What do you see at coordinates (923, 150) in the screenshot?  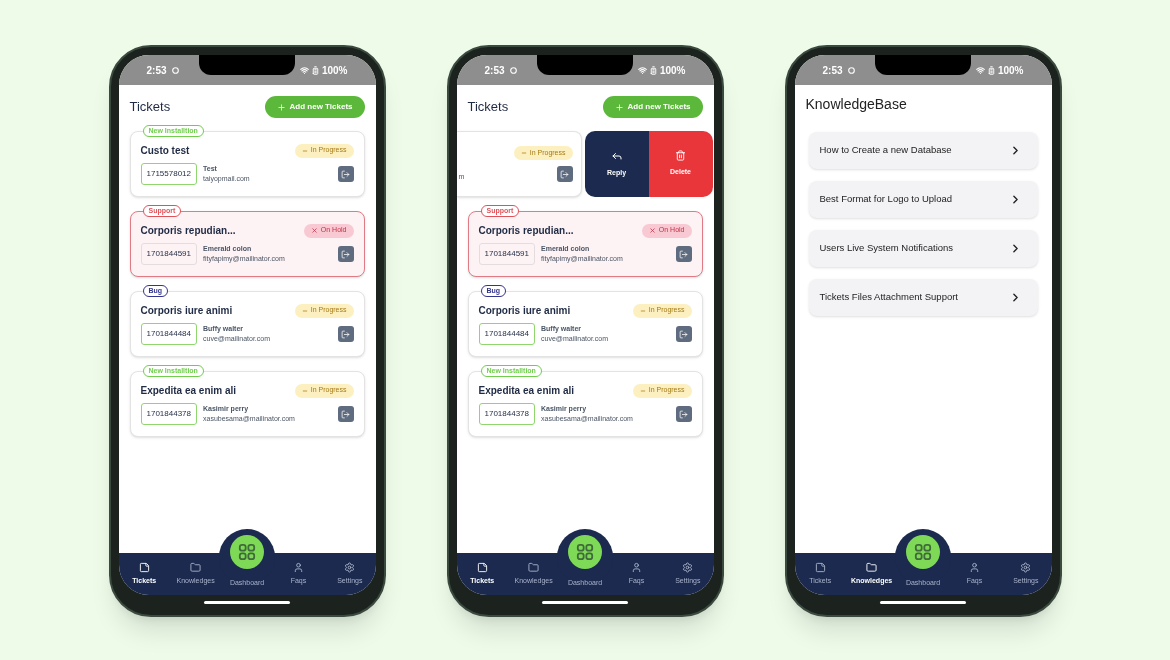 I see `article-item: How to Create a new Database` at bounding box center [923, 150].